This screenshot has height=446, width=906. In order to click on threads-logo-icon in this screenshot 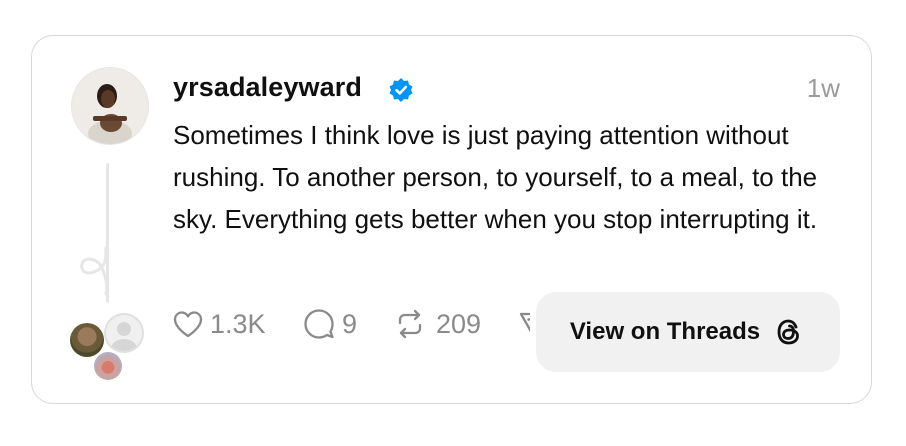, I will do `click(788, 332)`.